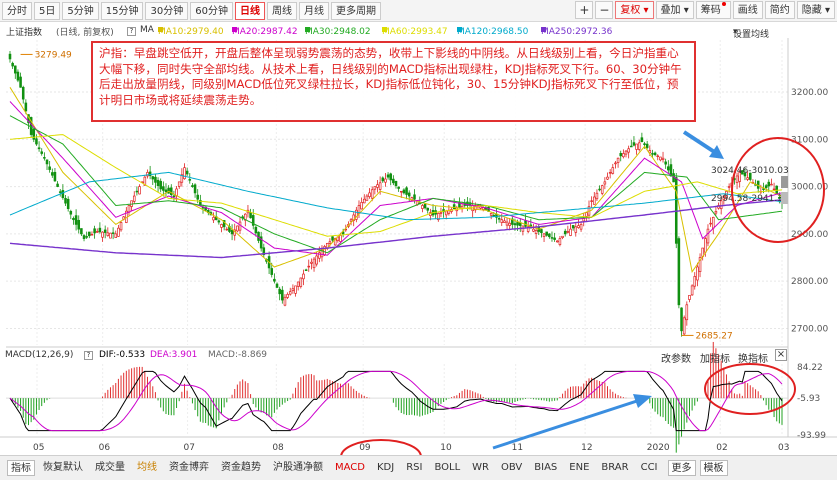 This screenshot has height=480, width=837. Describe the element at coordinates (298, 468) in the screenshot. I see `tab-6: 沪股通净额` at that location.